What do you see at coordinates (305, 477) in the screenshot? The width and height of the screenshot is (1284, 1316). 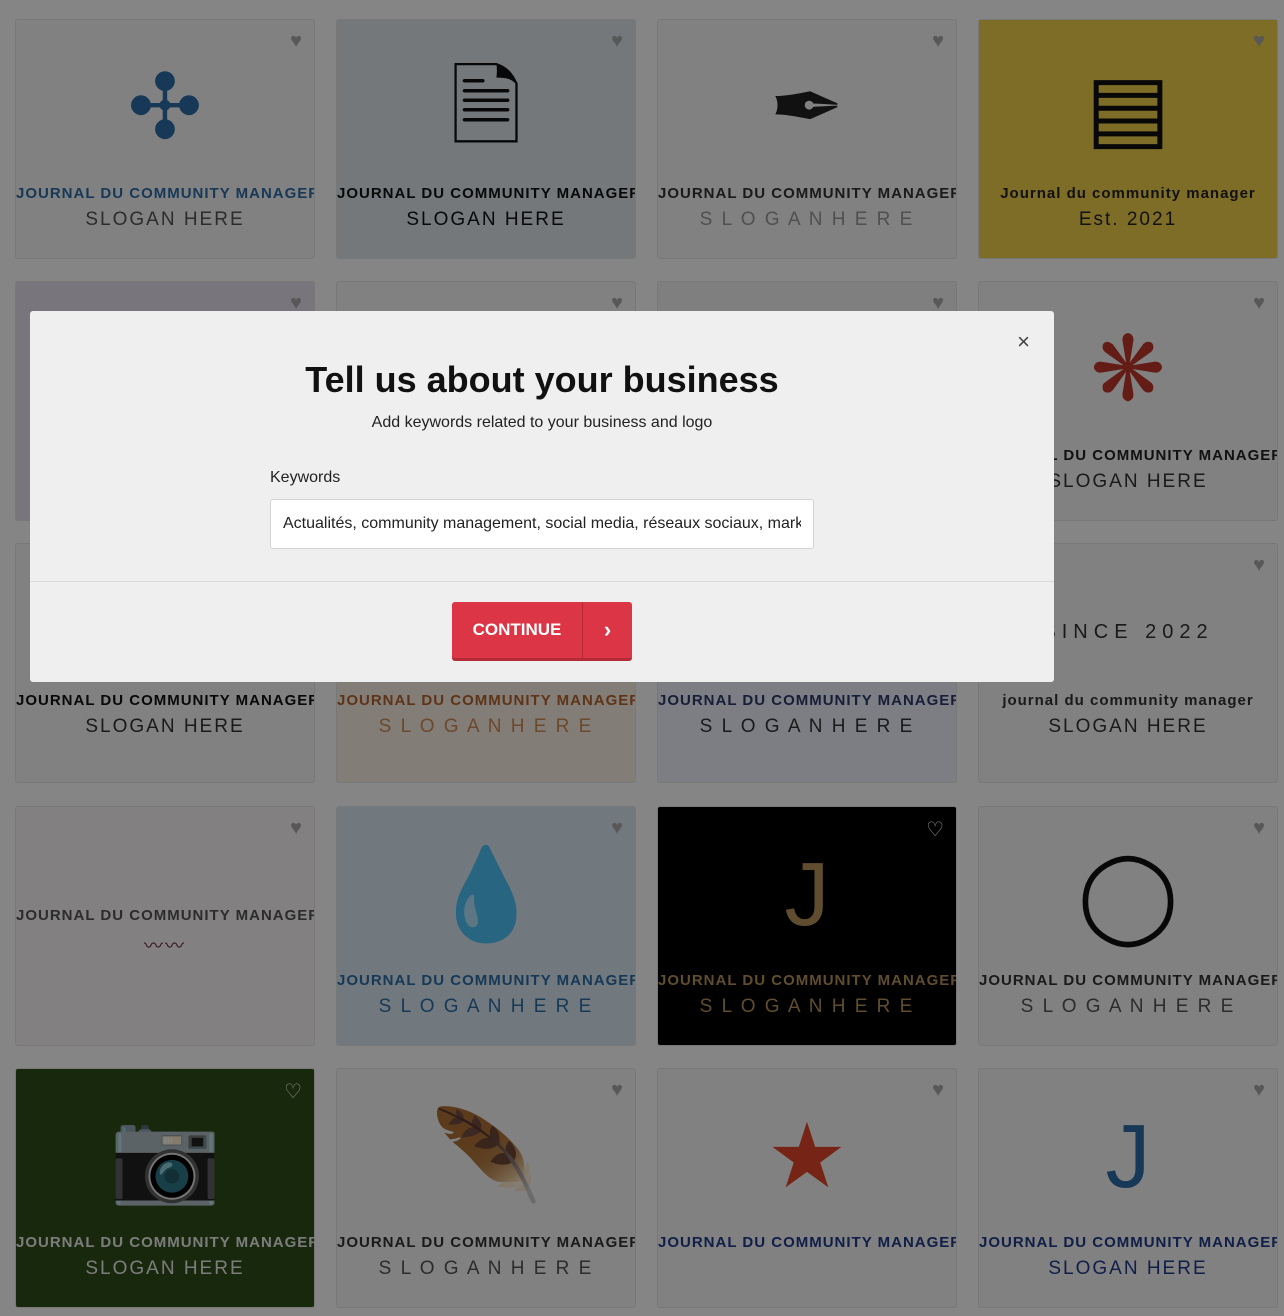 I see `keywords-label: Keywords` at bounding box center [305, 477].